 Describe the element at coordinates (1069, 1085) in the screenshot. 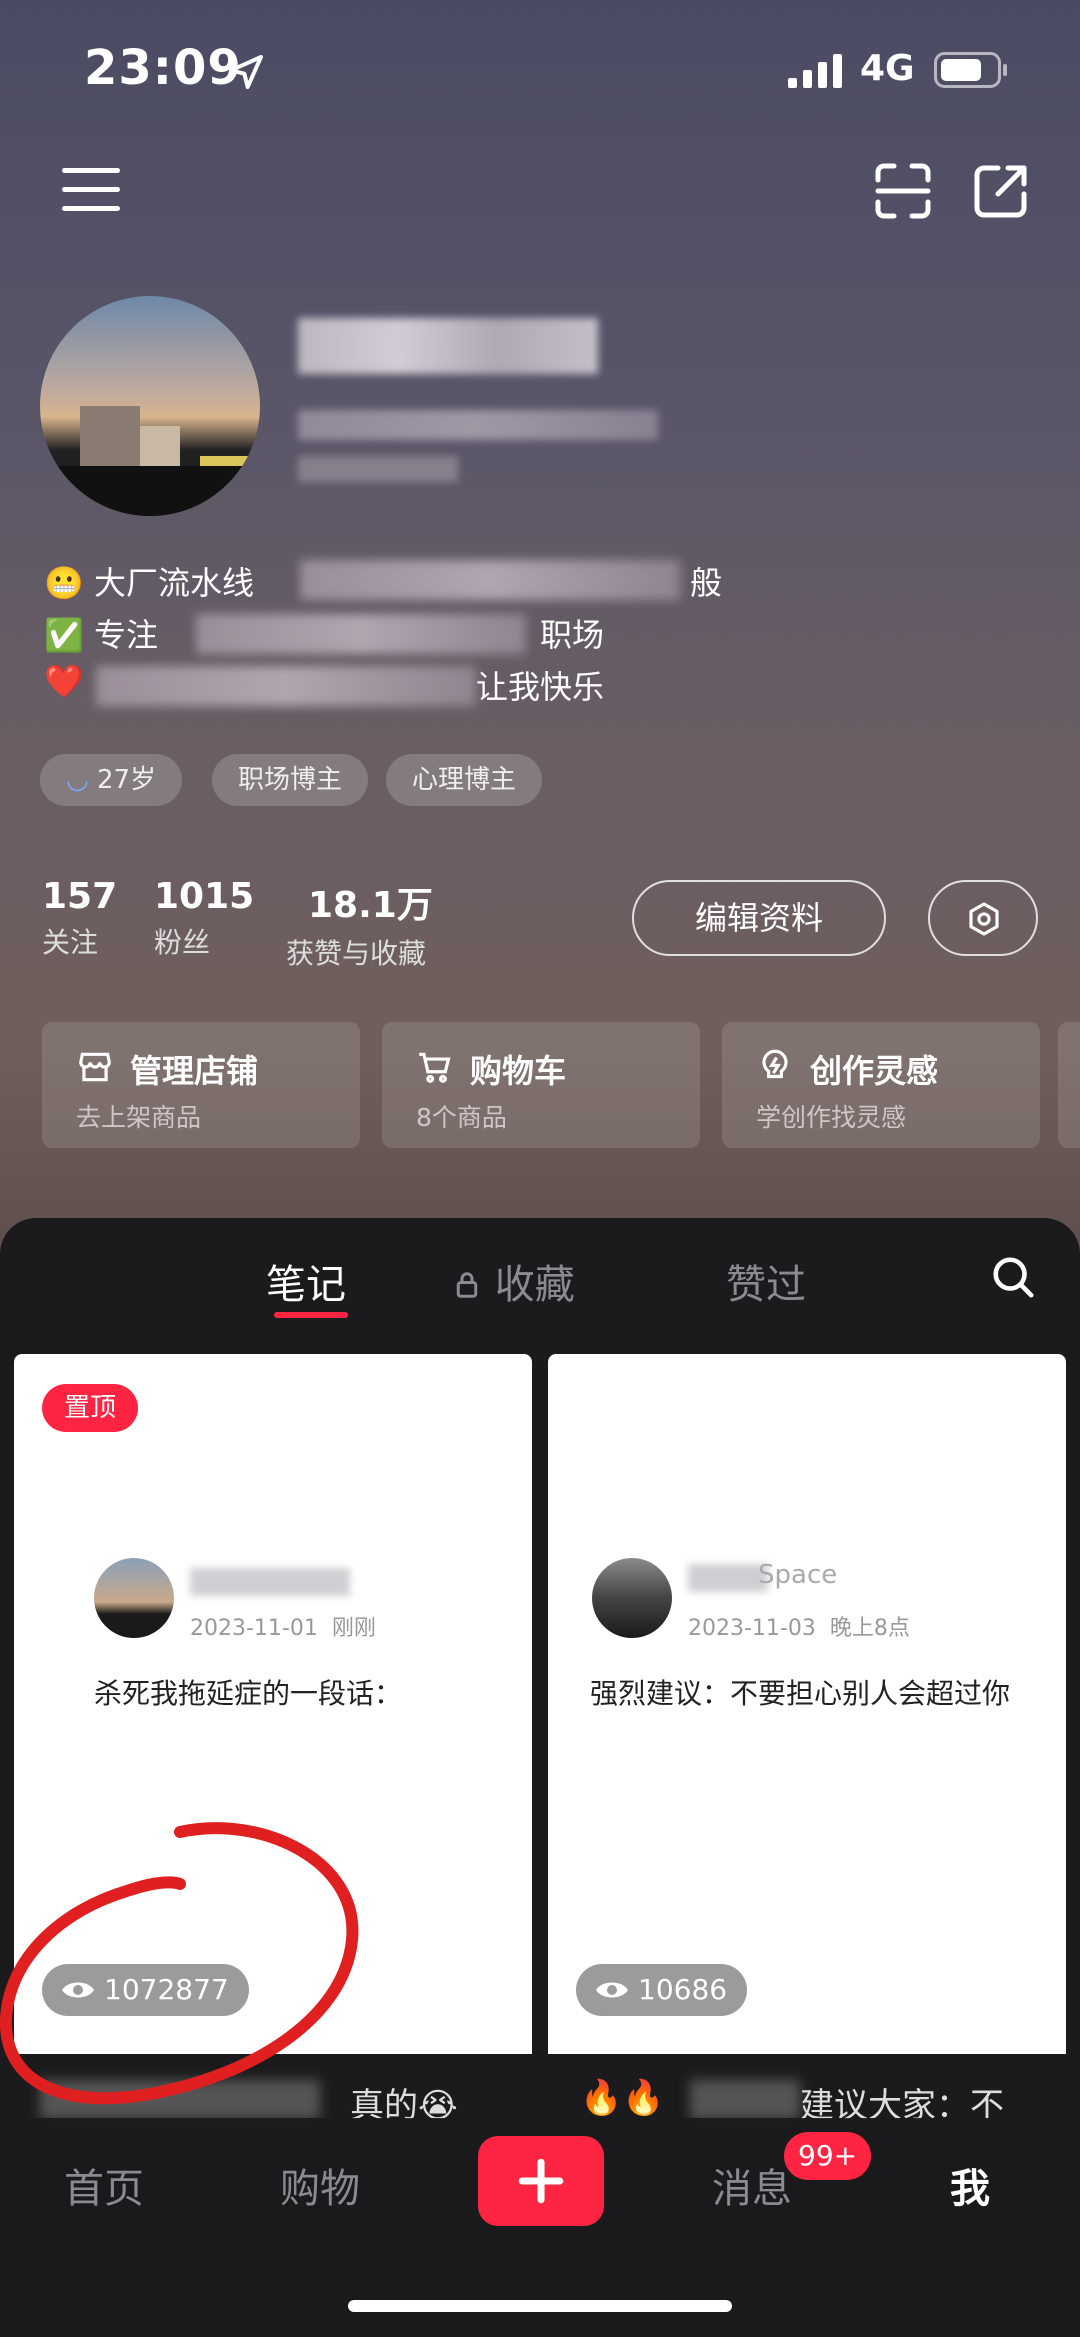

I see `card-partial` at that location.